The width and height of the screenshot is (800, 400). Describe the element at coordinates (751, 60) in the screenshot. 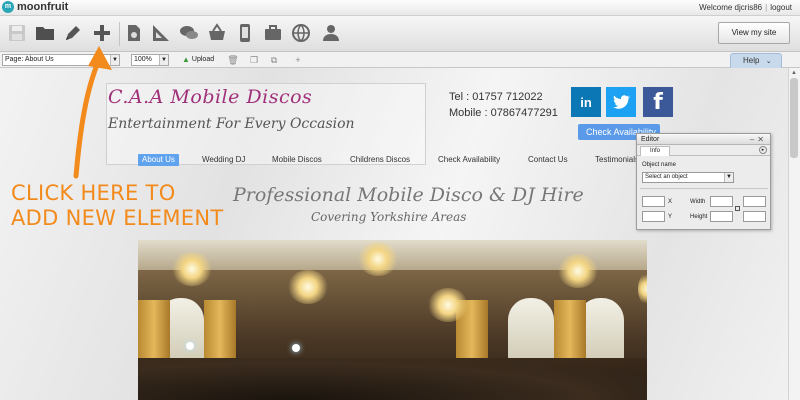

I see `help-label: Help` at that location.